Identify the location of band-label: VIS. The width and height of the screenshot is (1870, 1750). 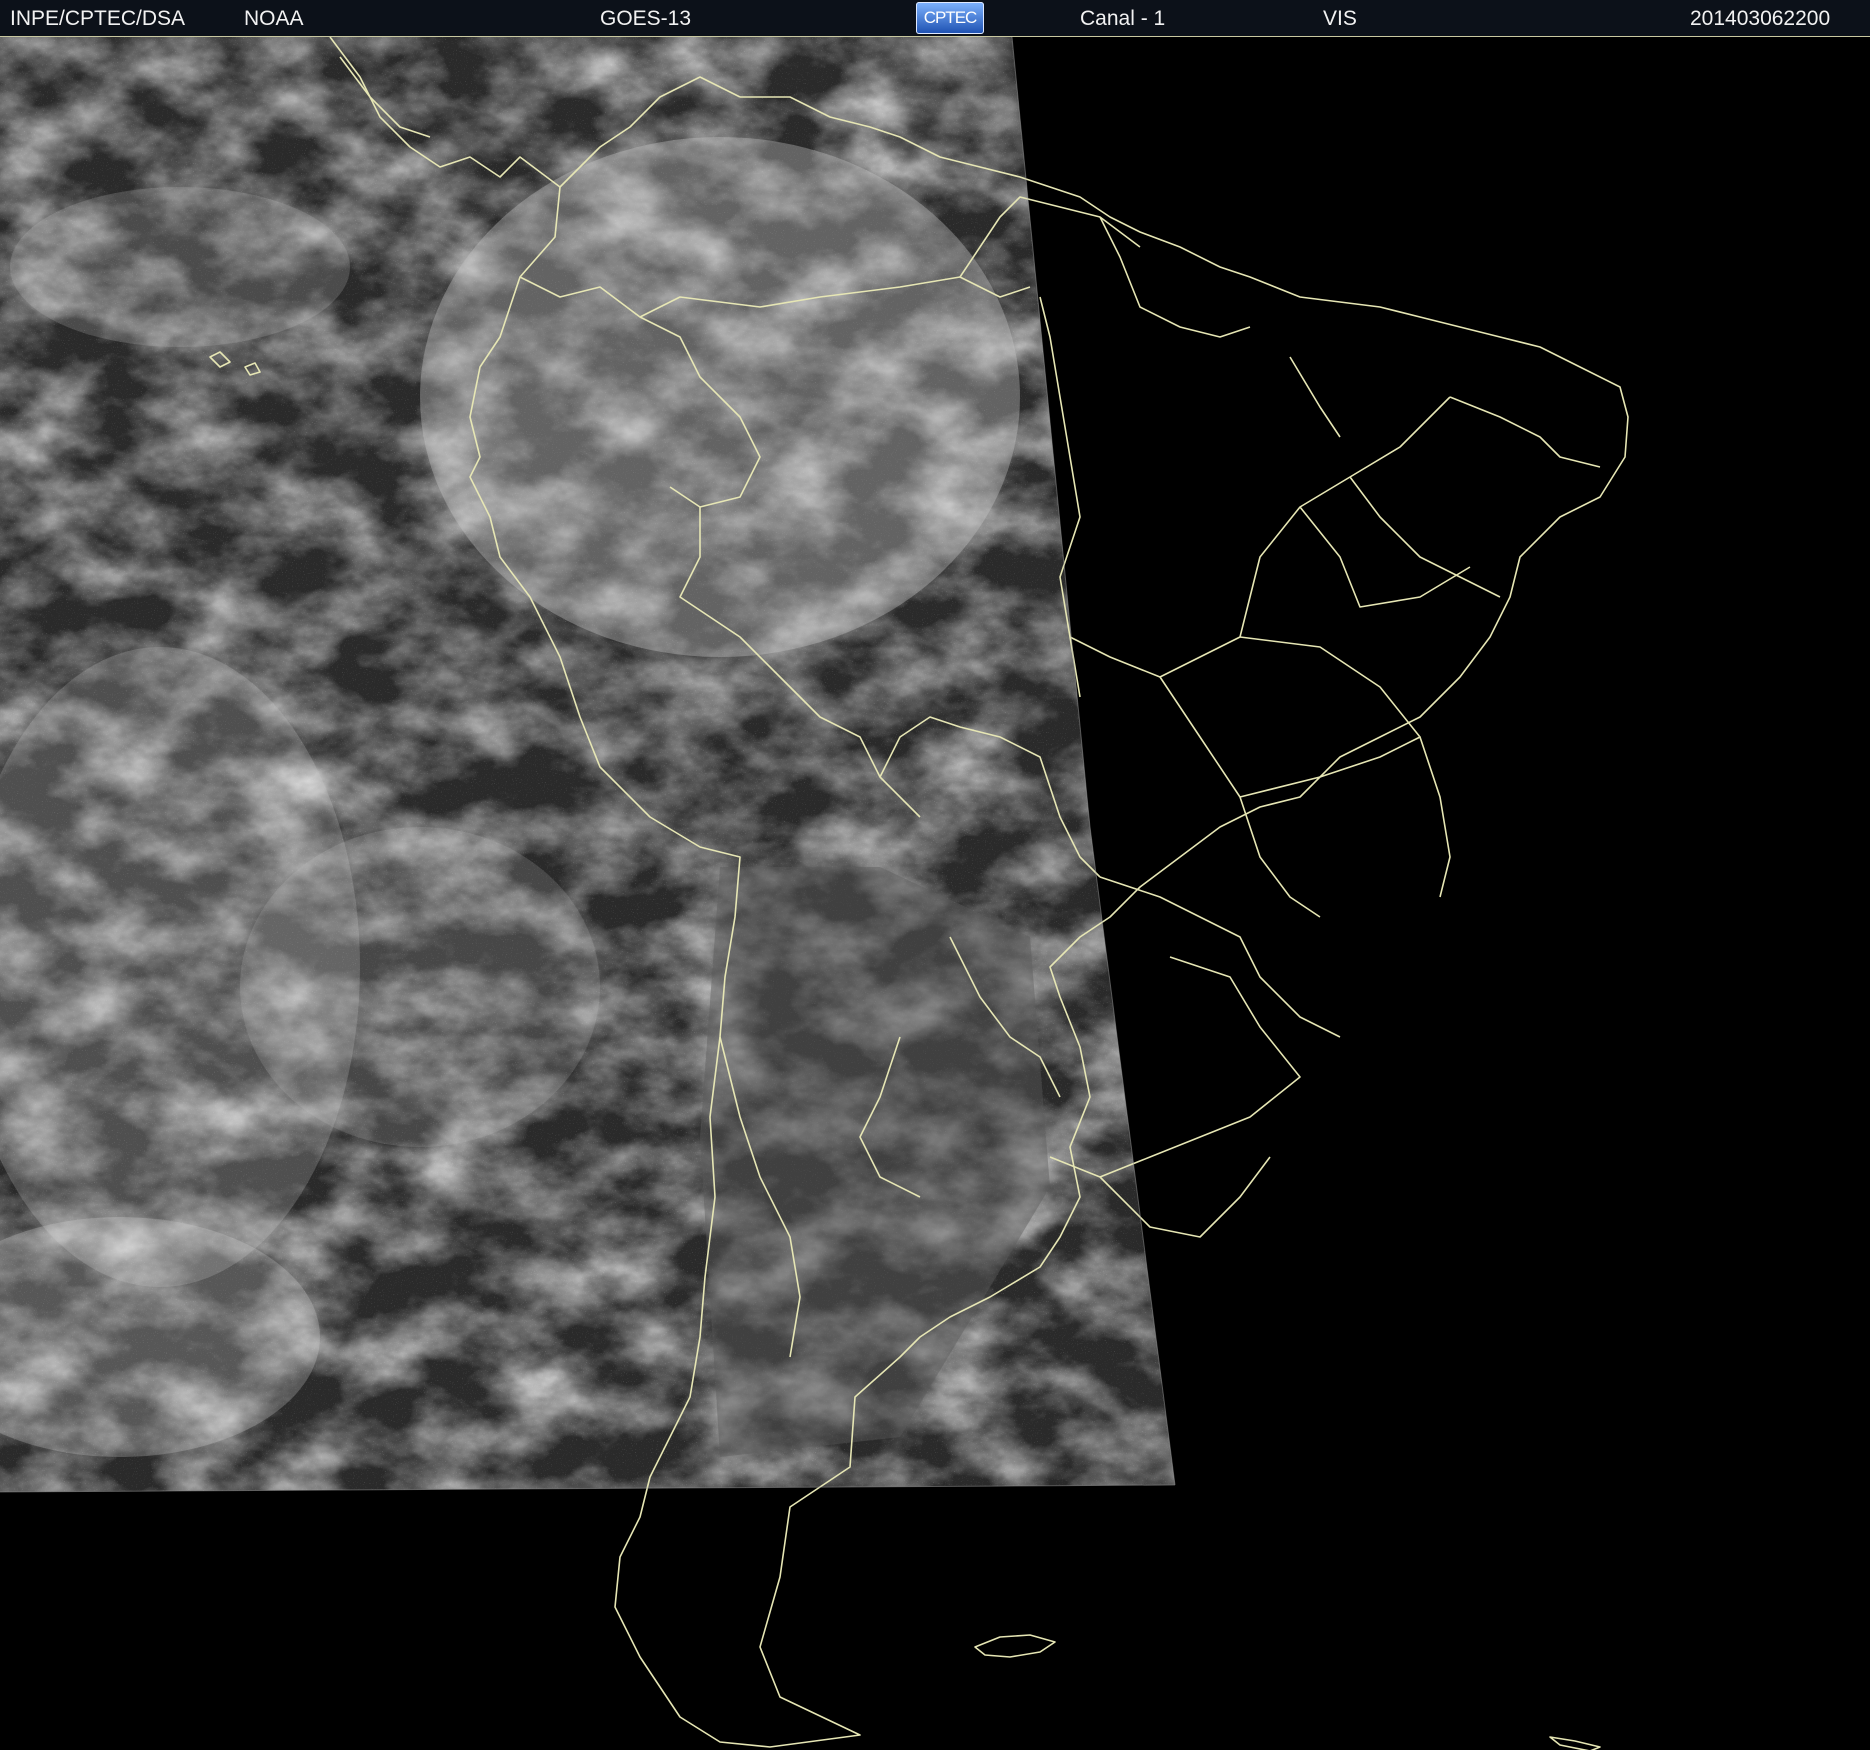
(1340, 18).